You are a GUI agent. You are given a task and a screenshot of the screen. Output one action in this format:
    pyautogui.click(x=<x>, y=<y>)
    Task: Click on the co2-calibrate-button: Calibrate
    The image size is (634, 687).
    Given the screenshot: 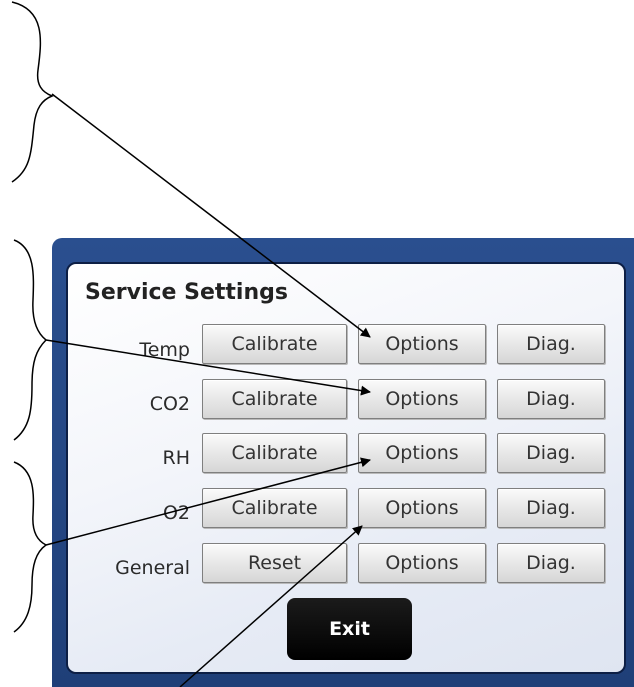 What is the action you would take?
    pyautogui.click(x=274, y=399)
    